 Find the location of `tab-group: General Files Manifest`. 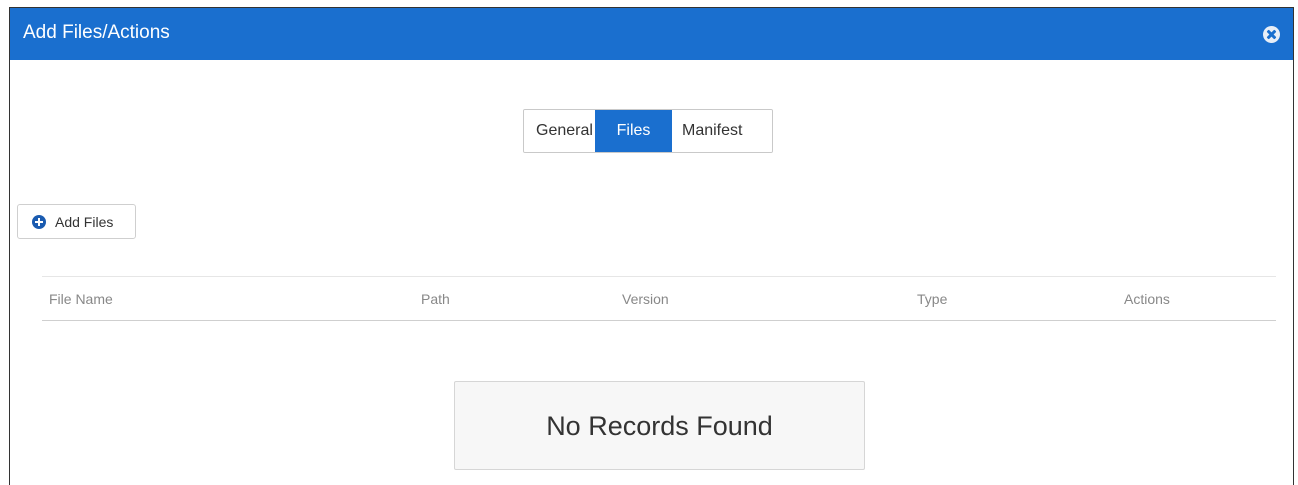

tab-group: General Files Manifest is located at coordinates (648, 131).